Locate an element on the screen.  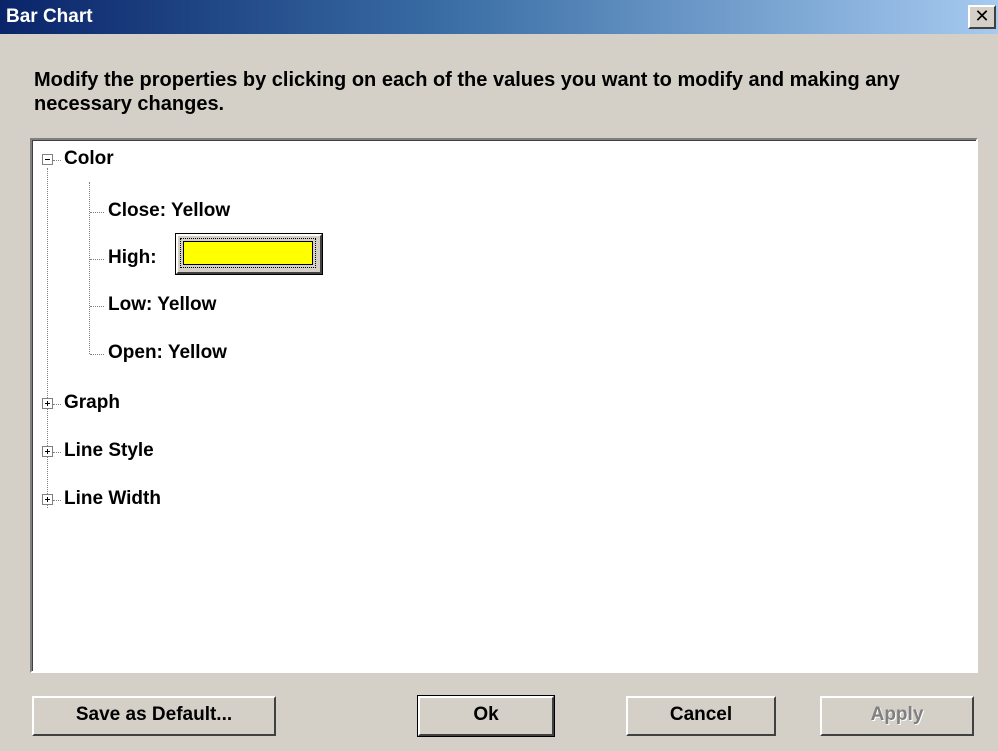
tree-trunk-line is located at coordinates (47, 338).